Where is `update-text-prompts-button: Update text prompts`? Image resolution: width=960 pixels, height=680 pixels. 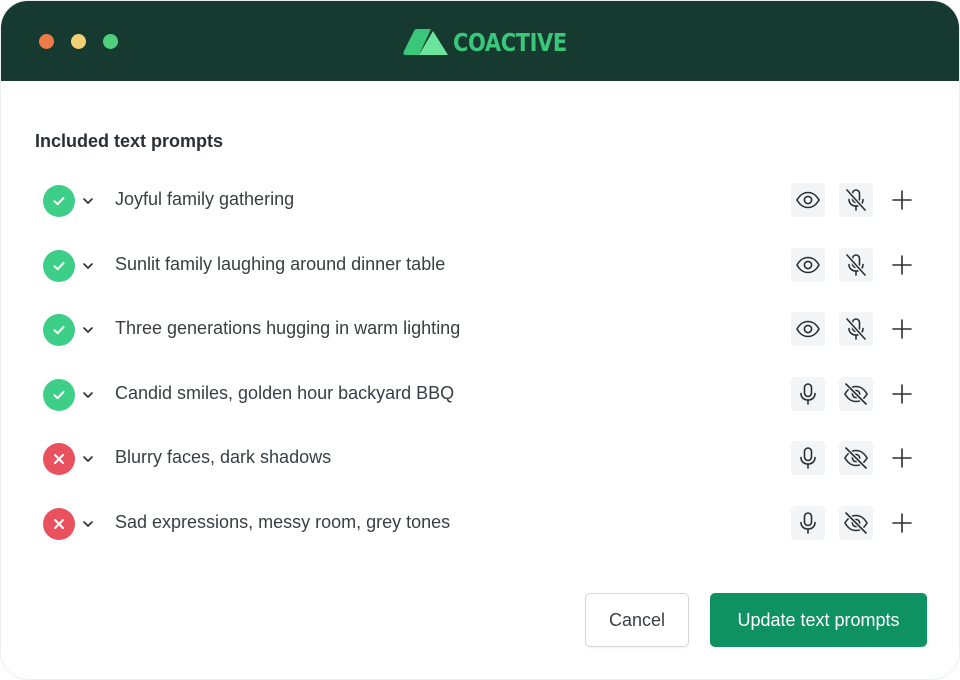
update-text-prompts-button: Update text prompts is located at coordinates (818, 620).